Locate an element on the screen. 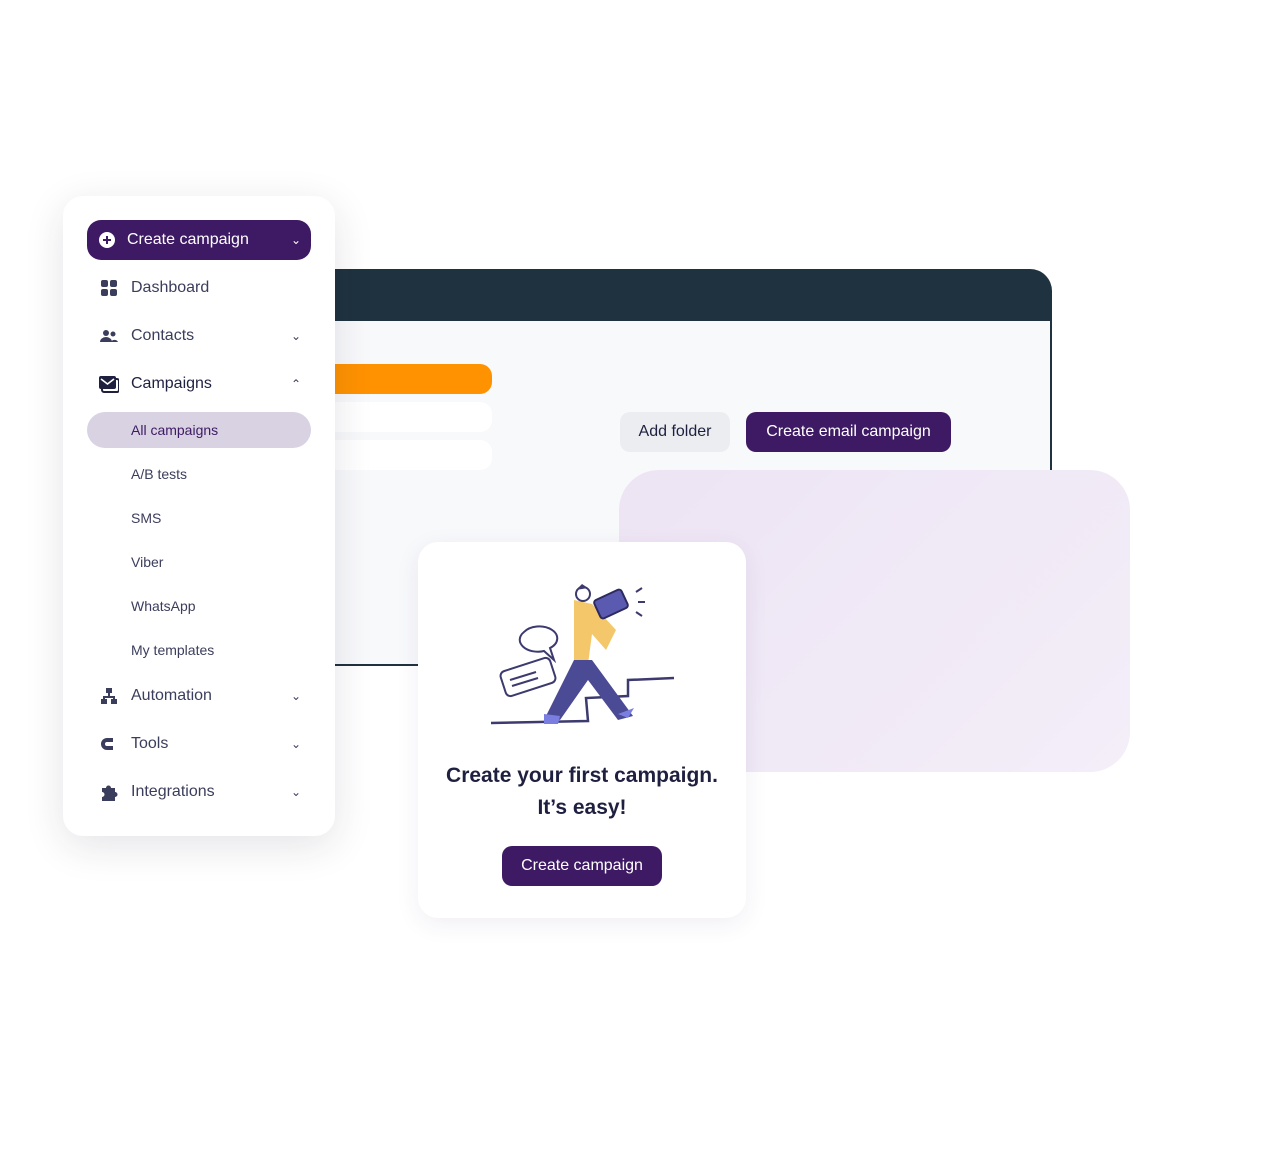 Image resolution: width=1280 pixels, height=1168 pixels. sidebar-item-label: Dashboard is located at coordinates (170, 287).